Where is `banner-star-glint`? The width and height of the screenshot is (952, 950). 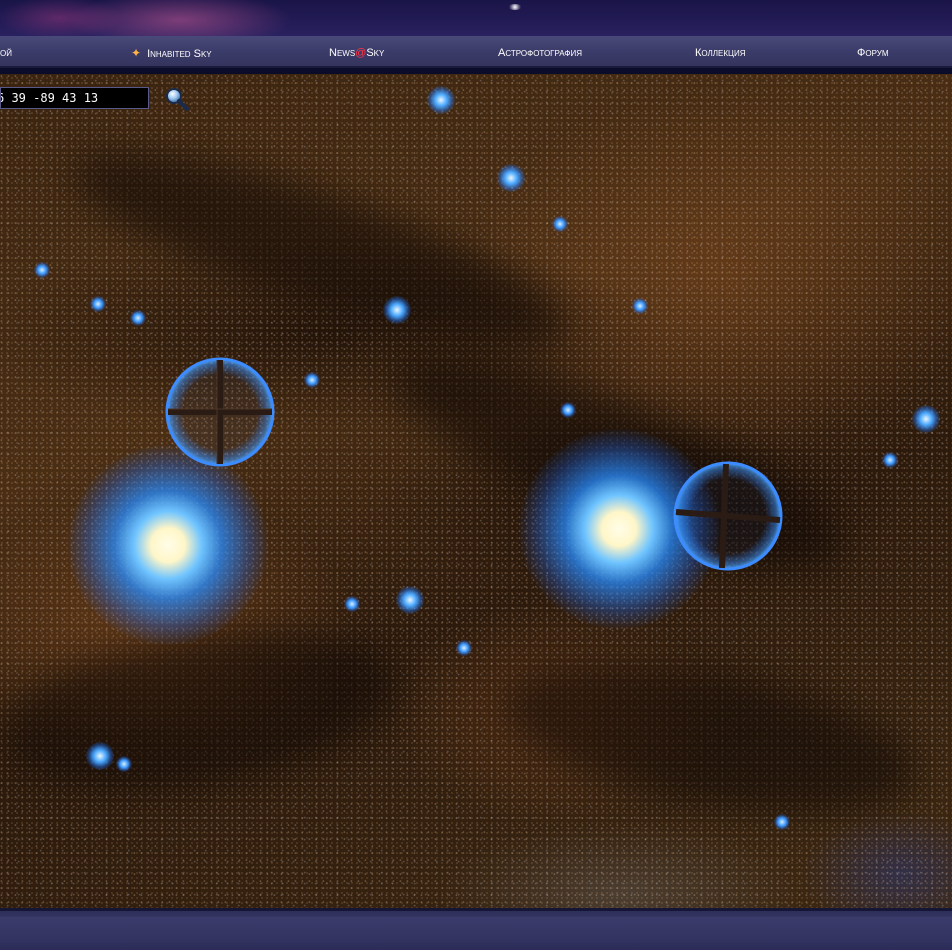 banner-star-glint is located at coordinates (515, 7).